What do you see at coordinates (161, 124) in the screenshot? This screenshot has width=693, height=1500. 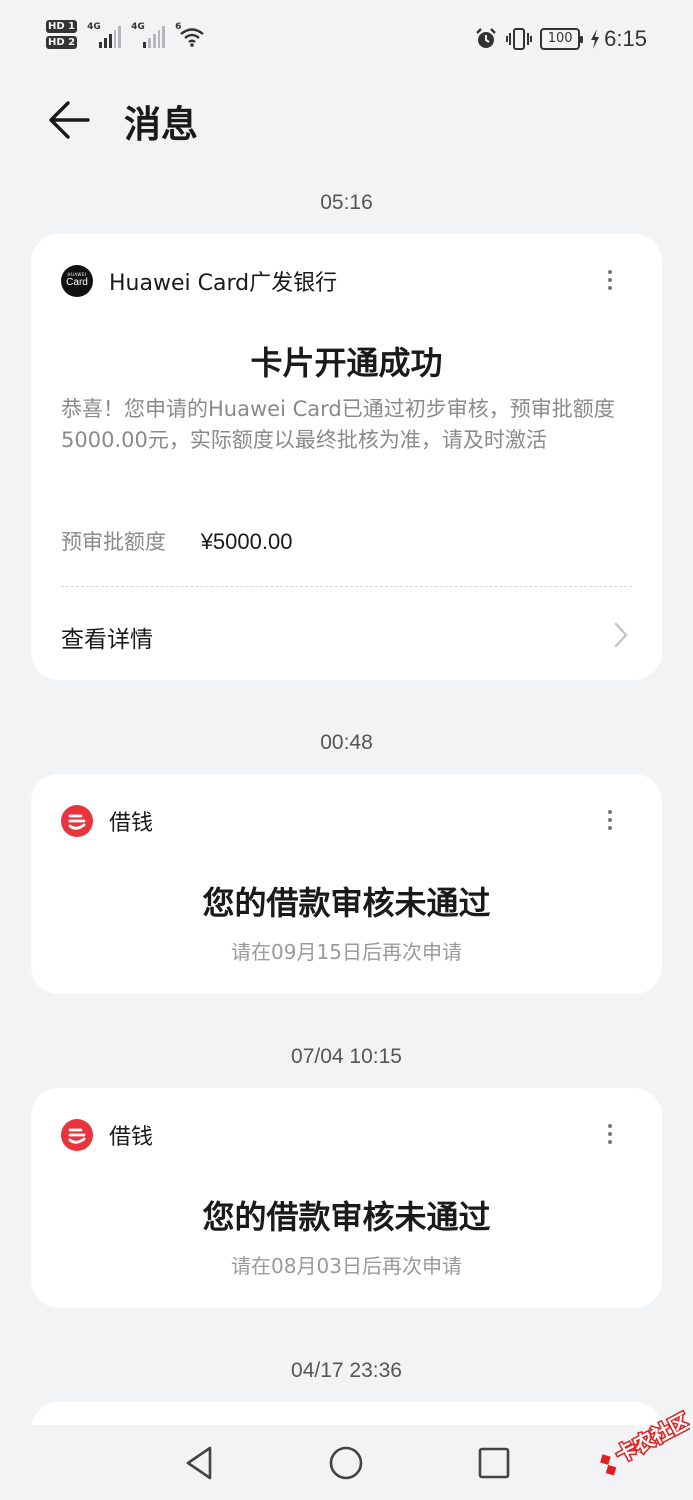 I see `page-title: 消息` at bounding box center [161, 124].